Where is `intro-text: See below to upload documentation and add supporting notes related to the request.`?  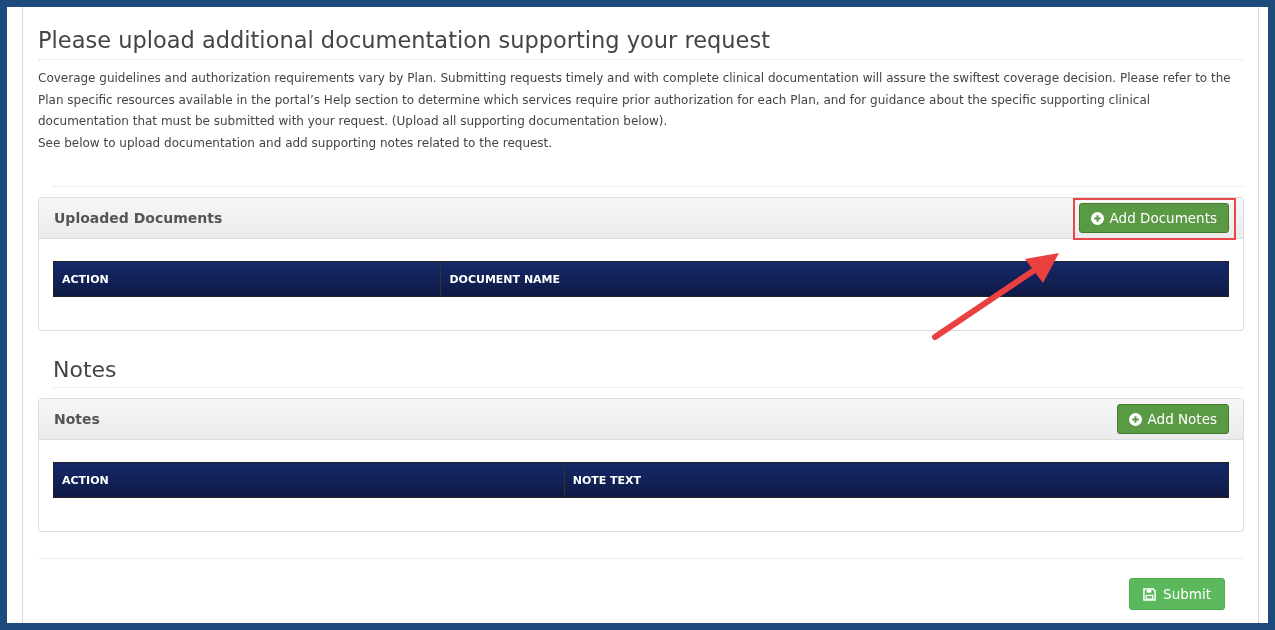 intro-text: See below to upload documentation and add supporting notes related to the request. is located at coordinates (296, 143).